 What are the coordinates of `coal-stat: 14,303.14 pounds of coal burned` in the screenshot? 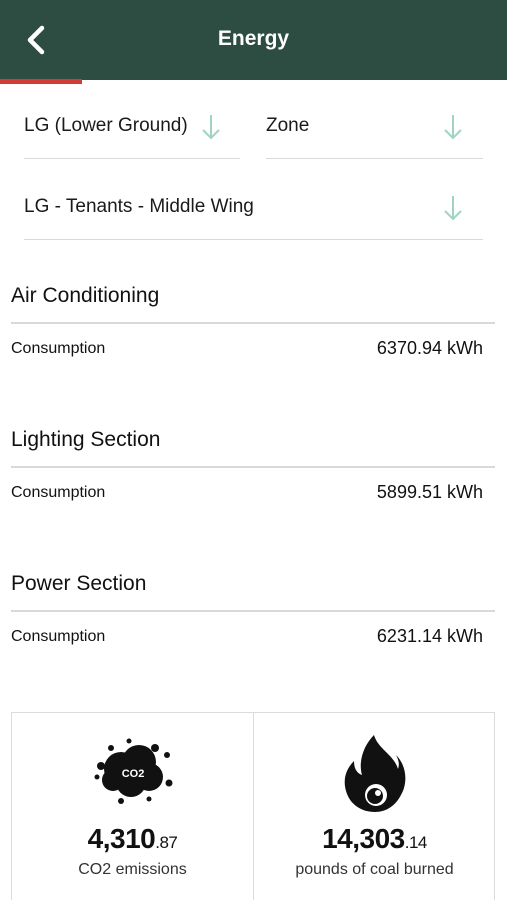 It's located at (374, 806).